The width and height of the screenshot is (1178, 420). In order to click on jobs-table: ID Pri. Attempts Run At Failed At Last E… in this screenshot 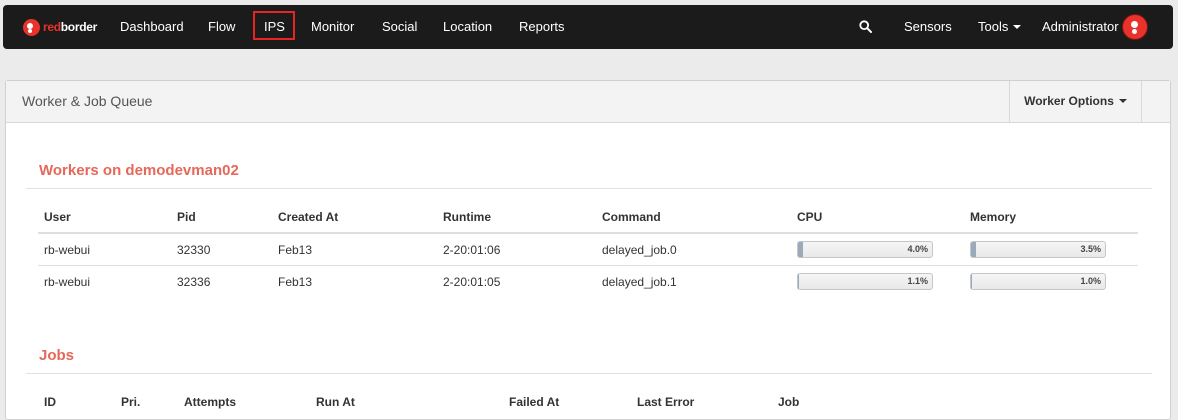, I will do `click(488, 402)`.